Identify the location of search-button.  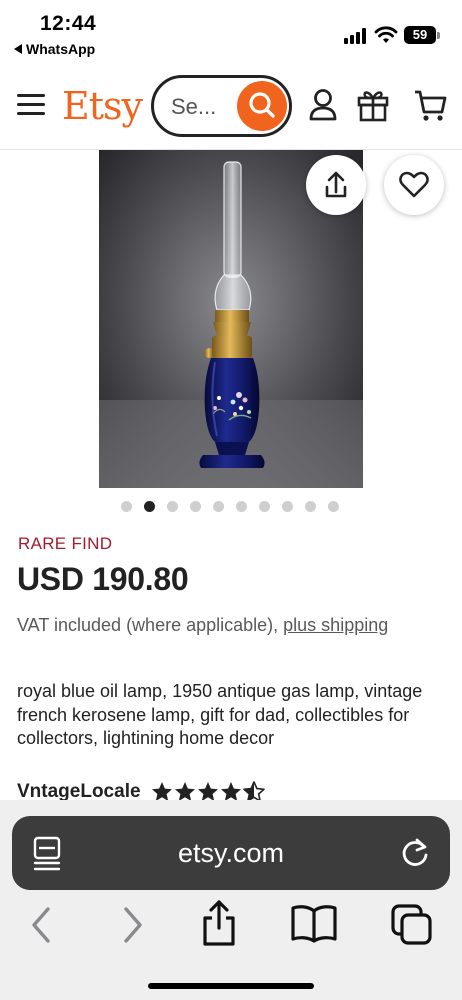
(262, 106).